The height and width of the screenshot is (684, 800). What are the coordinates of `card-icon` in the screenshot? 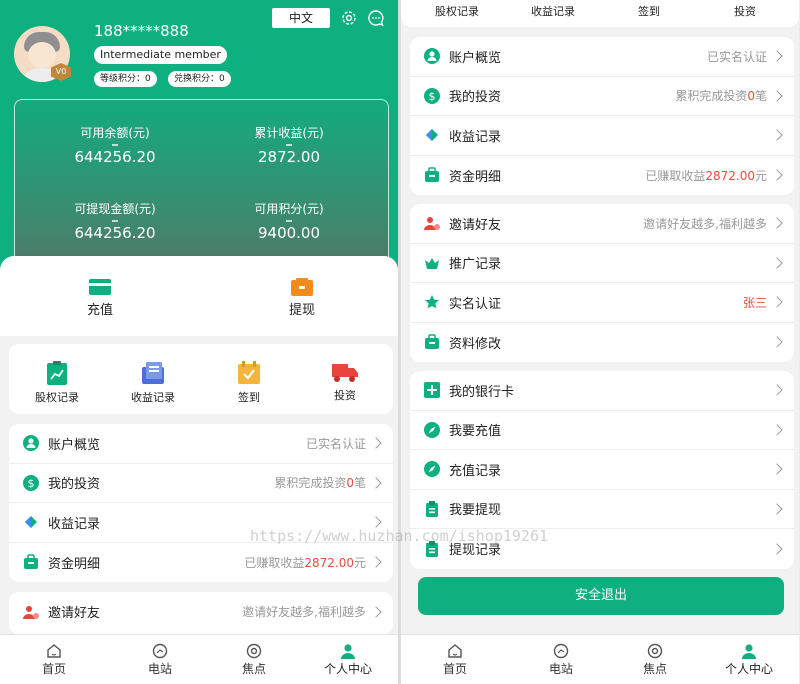 It's located at (100, 287).